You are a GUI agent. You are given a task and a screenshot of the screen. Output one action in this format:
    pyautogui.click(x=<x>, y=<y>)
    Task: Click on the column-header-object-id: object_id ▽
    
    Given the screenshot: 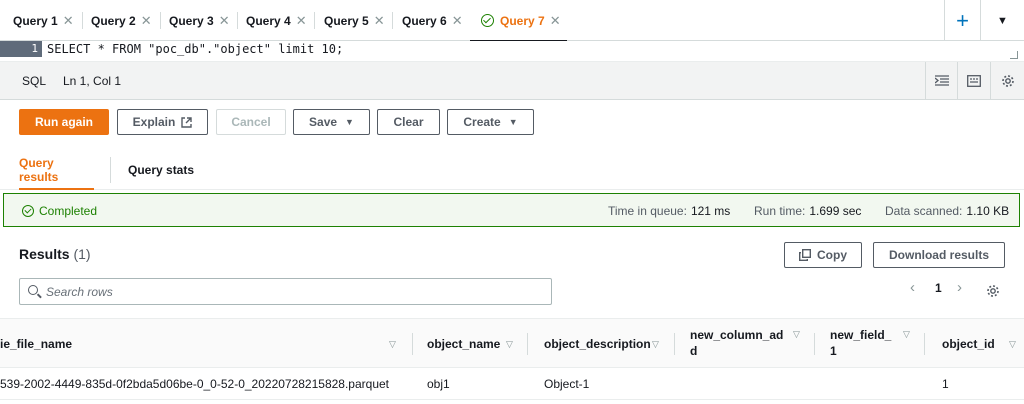 What is the action you would take?
    pyautogui.click(x=974, y=344)
    